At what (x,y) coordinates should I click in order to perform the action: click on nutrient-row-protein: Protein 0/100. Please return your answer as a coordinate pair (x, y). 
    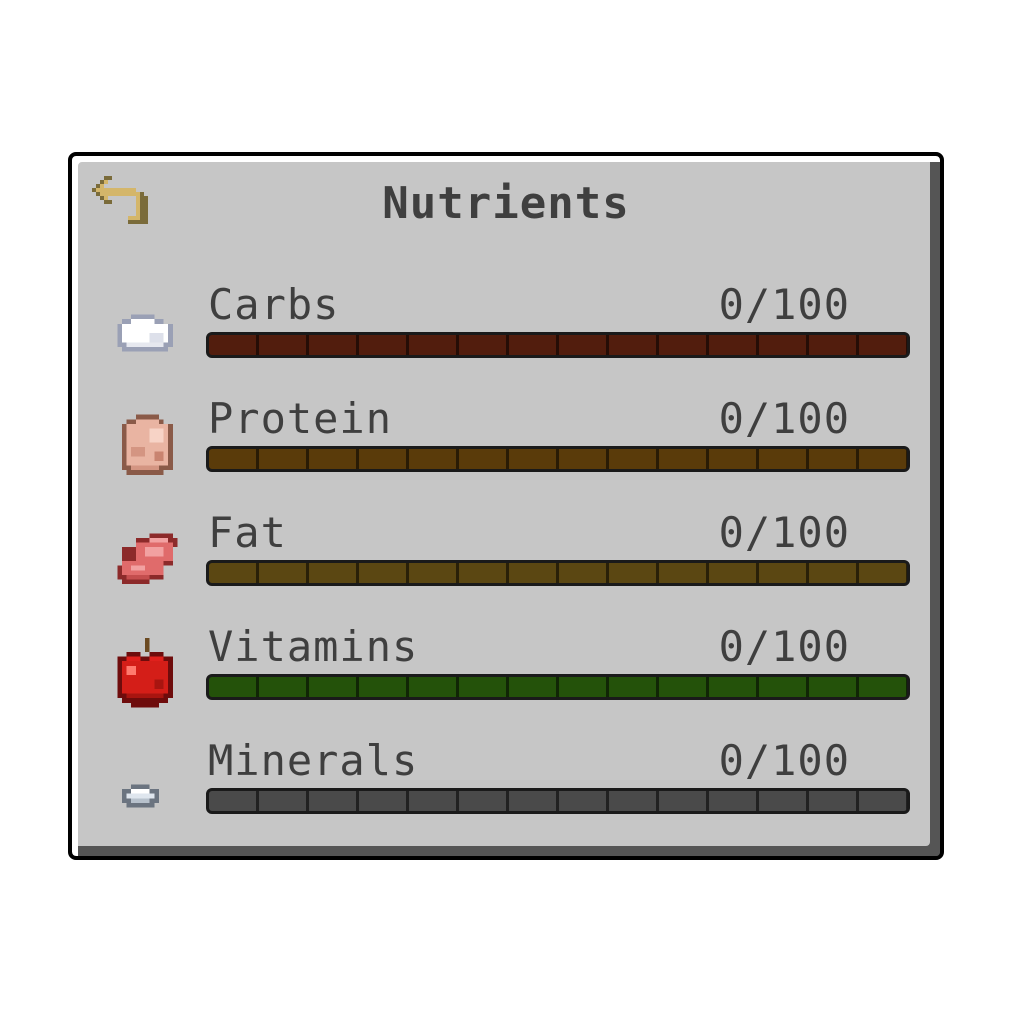
    Looking at the image, I should click on (509, 444).